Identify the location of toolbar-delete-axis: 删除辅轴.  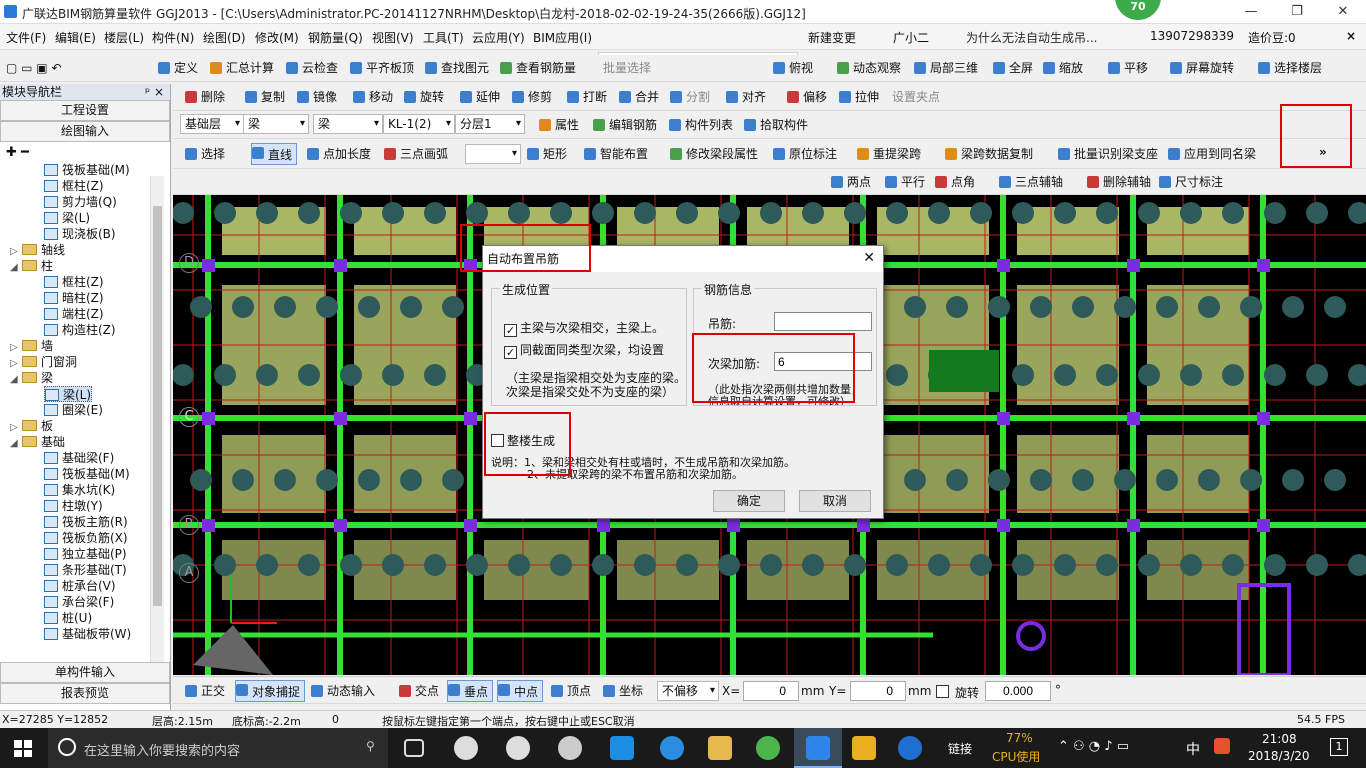
(1119, 182).